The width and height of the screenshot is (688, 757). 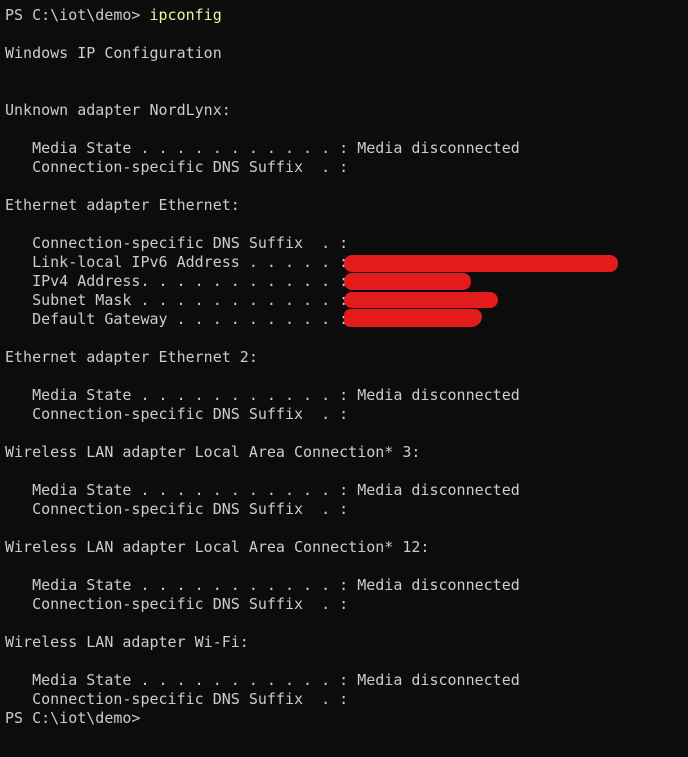 What do you see at coordinates (185, 15) in the screenshot?
I see `command-text: ipconfig` at bounding box center [185, 15].